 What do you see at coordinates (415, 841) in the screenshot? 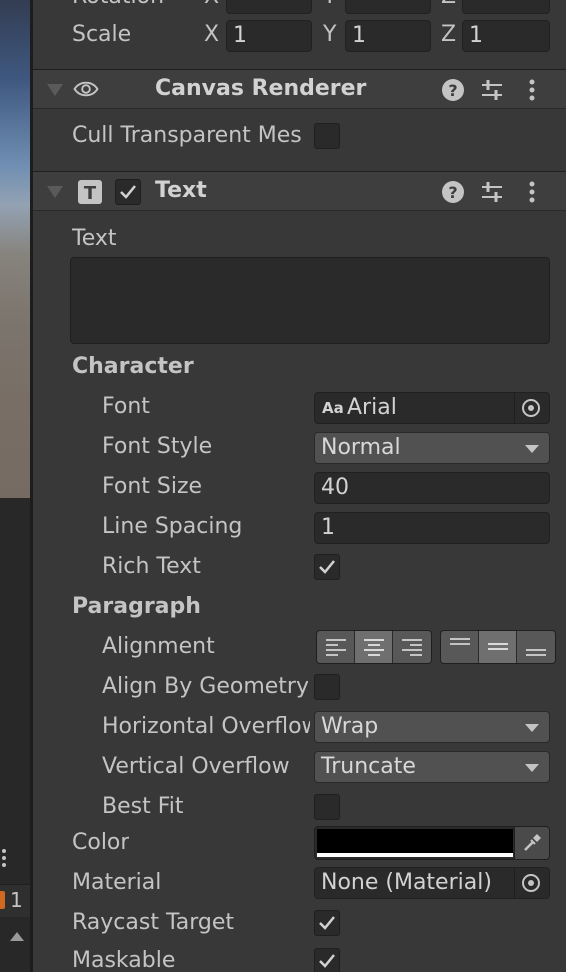
I see `color-swatch` at bounding box center [415, 841].